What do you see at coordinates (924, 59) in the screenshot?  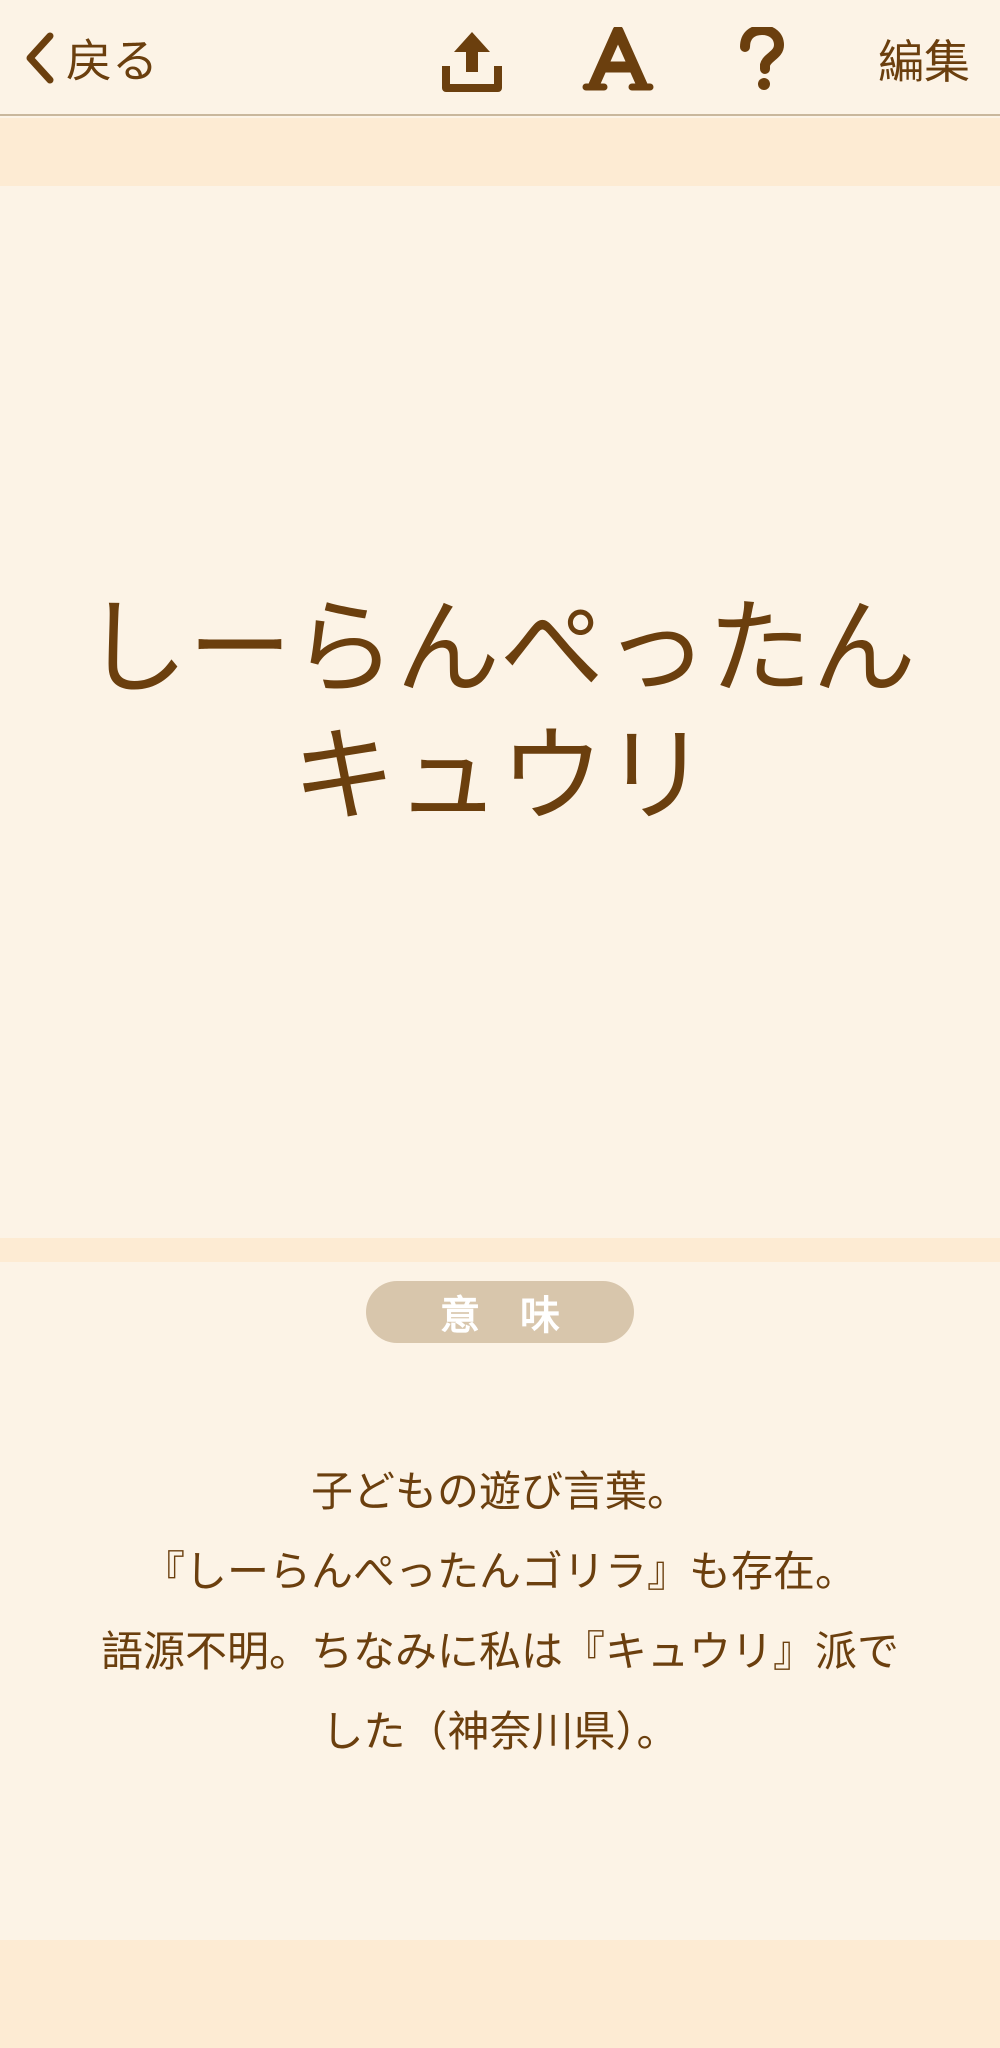 I see `edit-button: 編集` at bounding box center [924, 59].